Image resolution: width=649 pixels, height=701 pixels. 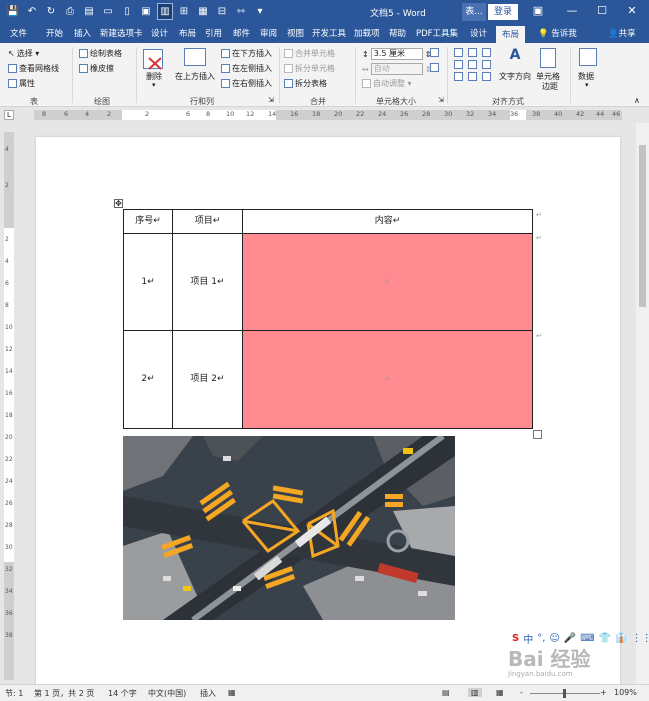 What do you see at coordinates (642, 403) in the screenshot?
I see `vertical-scrollbar` at bounding box center [642, 403].